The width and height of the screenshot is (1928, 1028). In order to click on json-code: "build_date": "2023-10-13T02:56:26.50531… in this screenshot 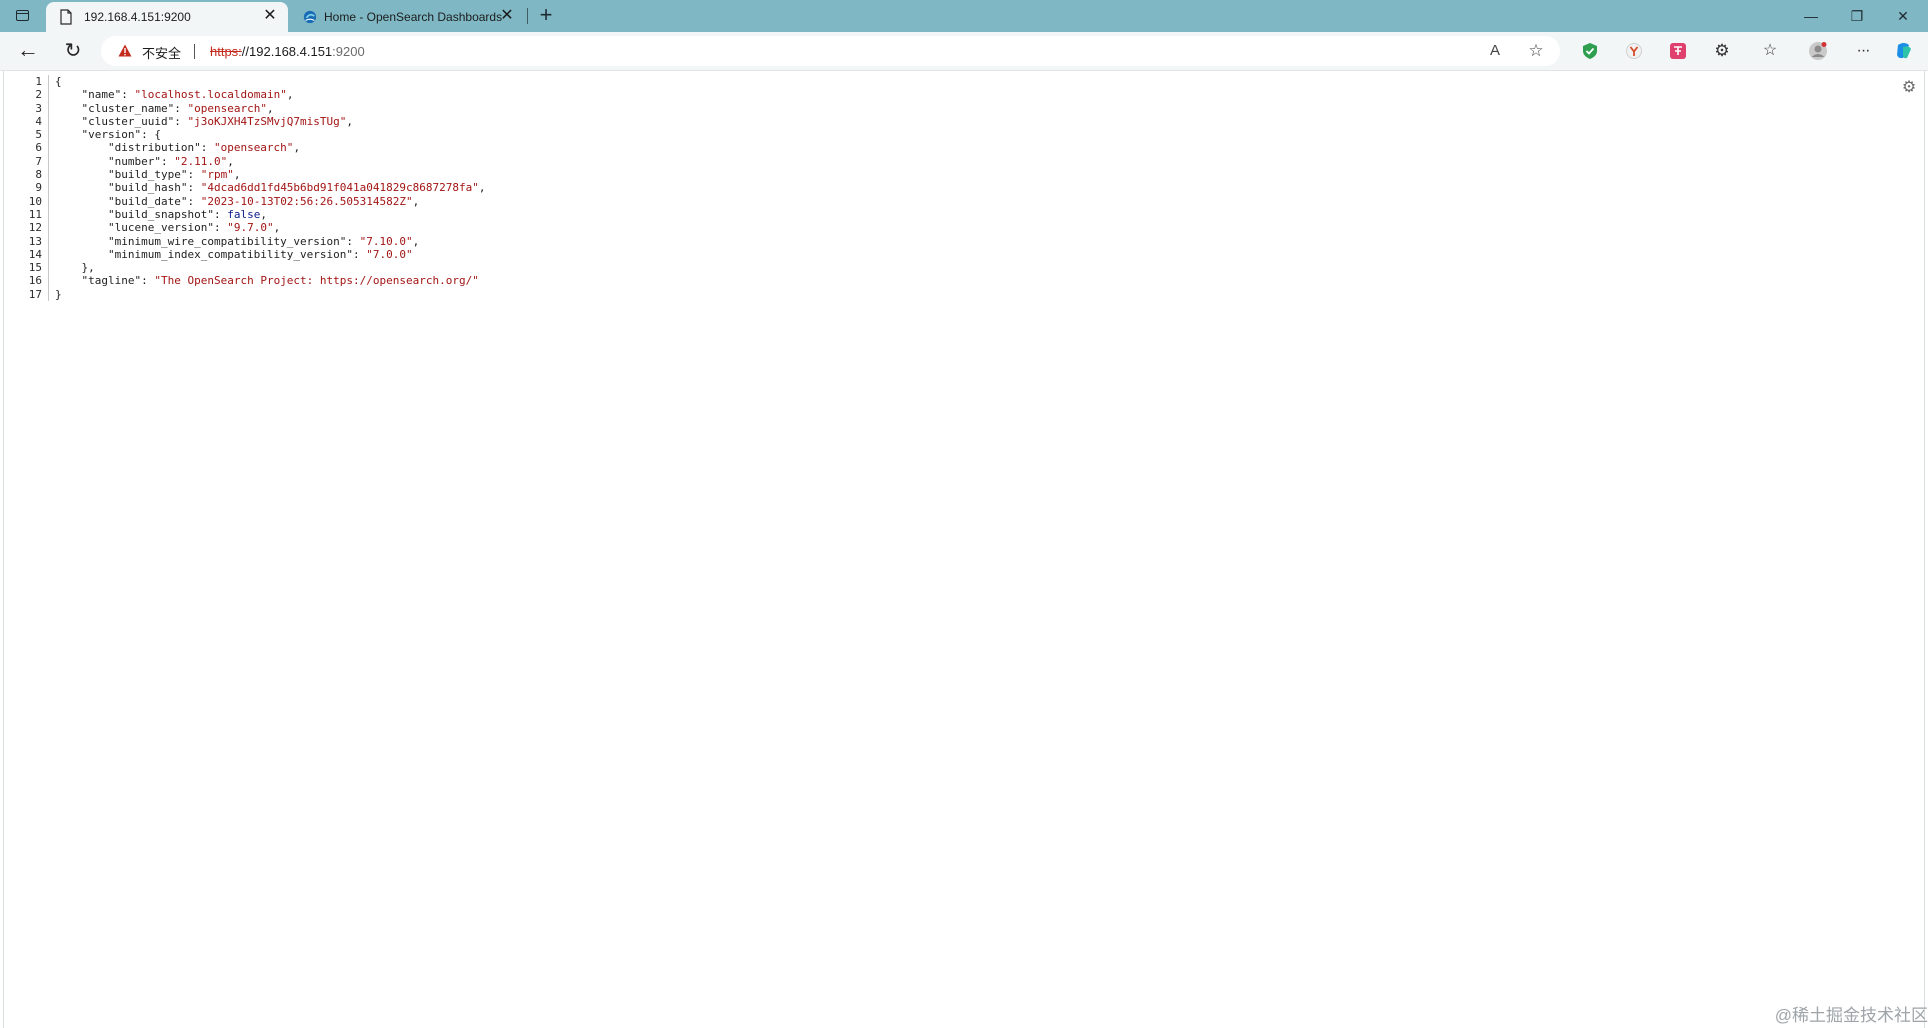, I will do `click(263, 201)`.